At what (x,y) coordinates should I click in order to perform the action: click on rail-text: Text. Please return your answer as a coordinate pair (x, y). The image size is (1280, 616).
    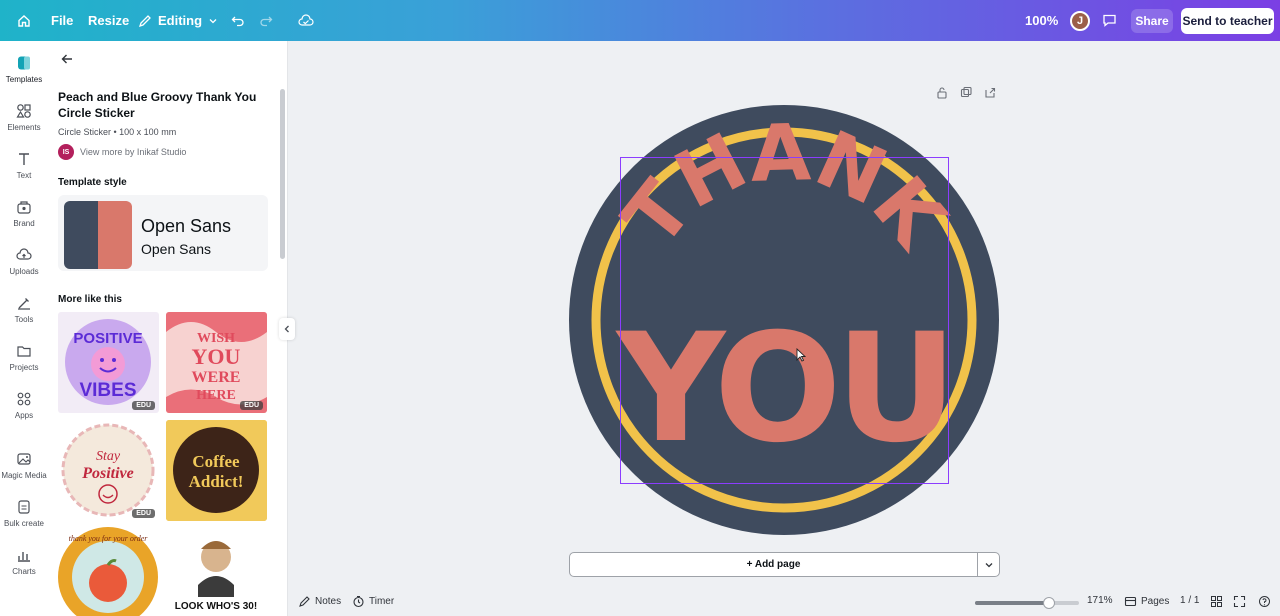
    Looking at the image, I should click on (24, 165).